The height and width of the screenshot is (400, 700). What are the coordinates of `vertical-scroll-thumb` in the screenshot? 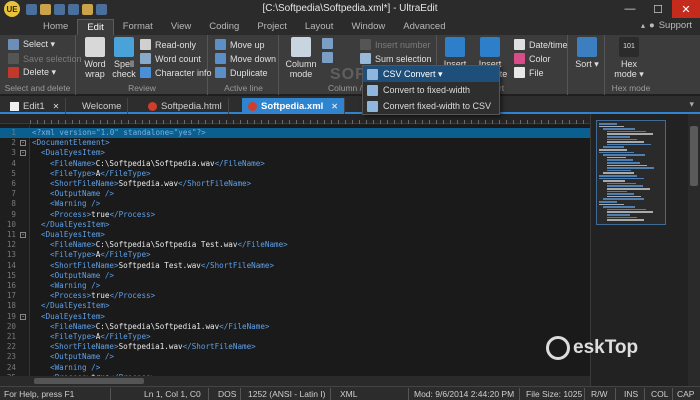 It's located at (694, 156).